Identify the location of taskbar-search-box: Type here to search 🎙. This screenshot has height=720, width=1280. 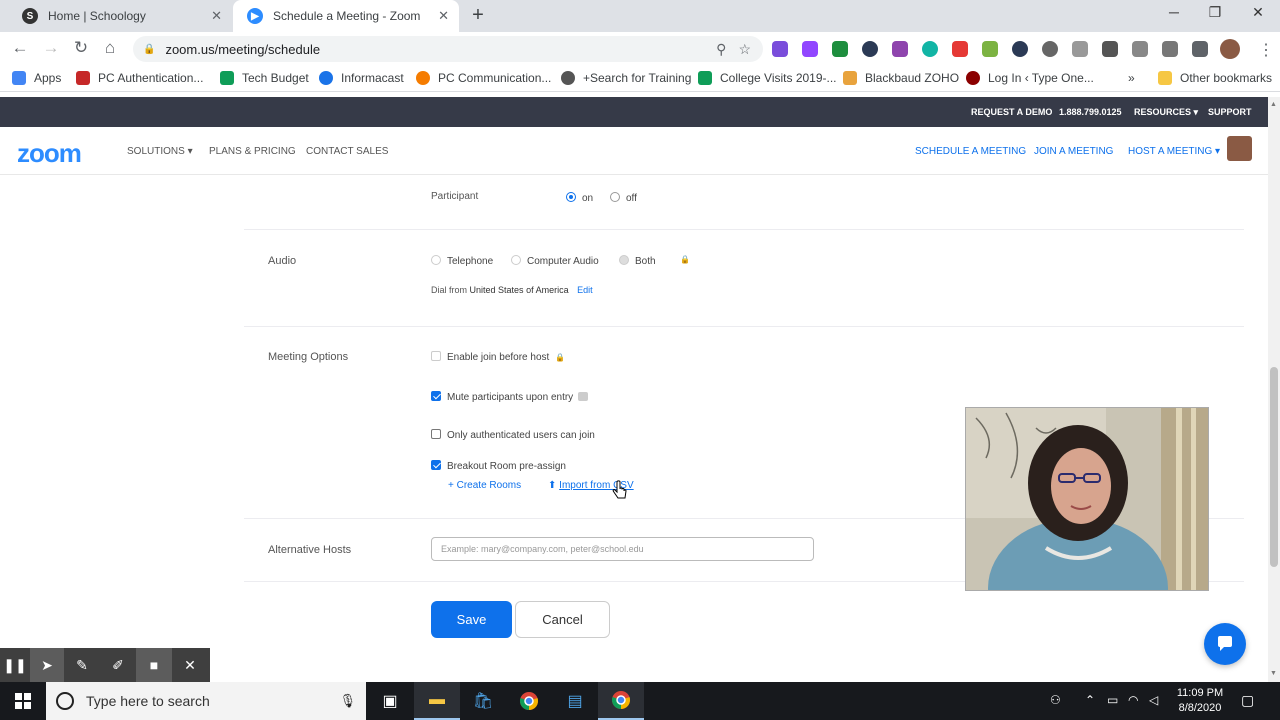
(206, 701).